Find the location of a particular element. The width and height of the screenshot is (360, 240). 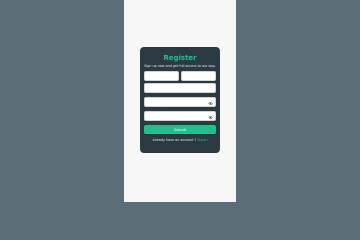

form-title: Register is located at coordinates (180, 58).